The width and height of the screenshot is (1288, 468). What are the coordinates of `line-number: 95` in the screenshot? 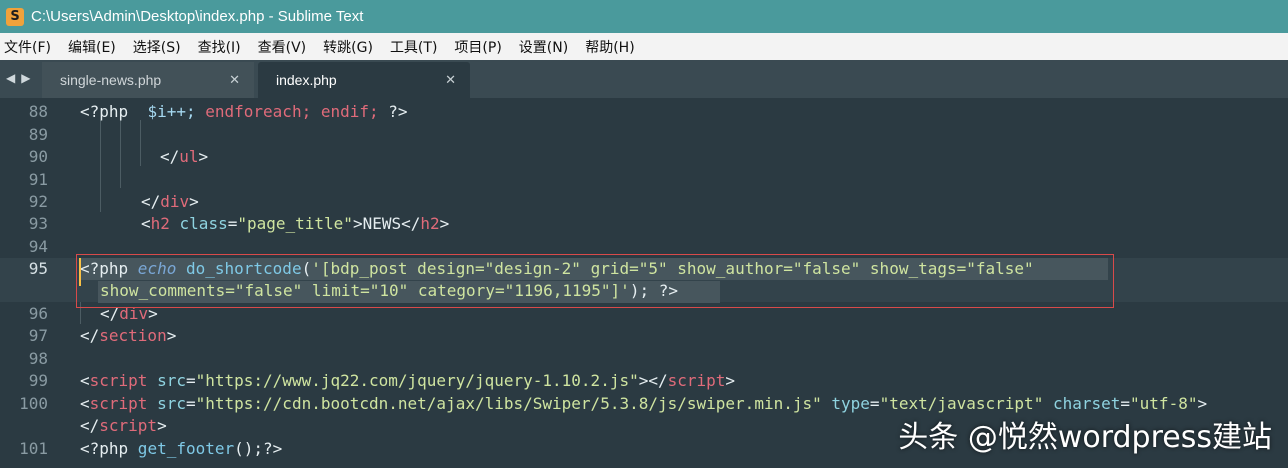 It's located at (38, 268).